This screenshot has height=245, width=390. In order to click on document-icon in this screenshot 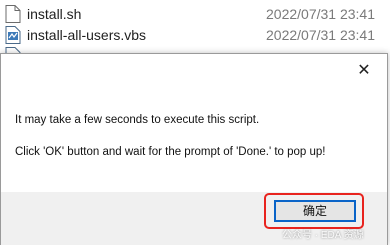, I will do `click(13, 14)`.